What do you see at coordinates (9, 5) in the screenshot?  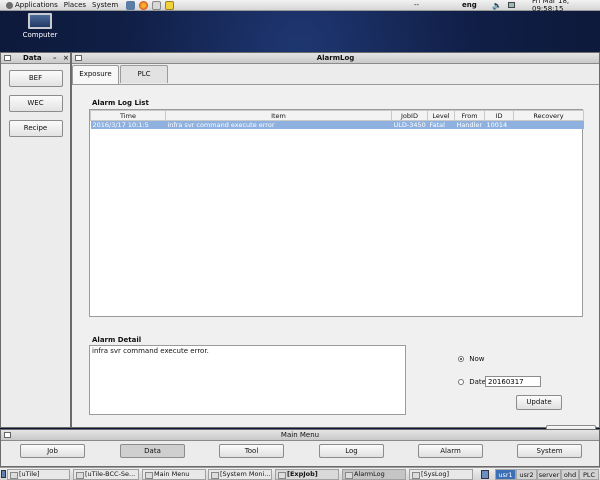 I see `foot-icon` at bounding box center [9, 5].